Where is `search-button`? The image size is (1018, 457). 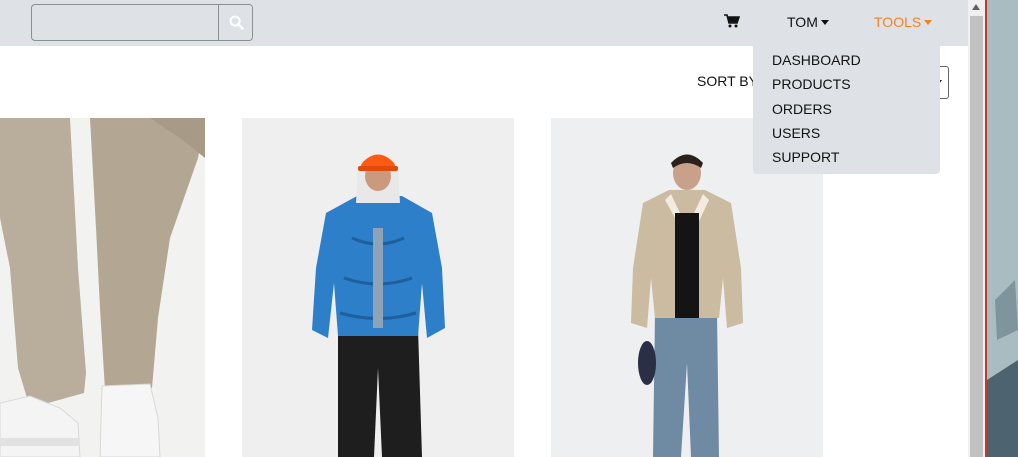
search-button is located at coordinates (235, 22).